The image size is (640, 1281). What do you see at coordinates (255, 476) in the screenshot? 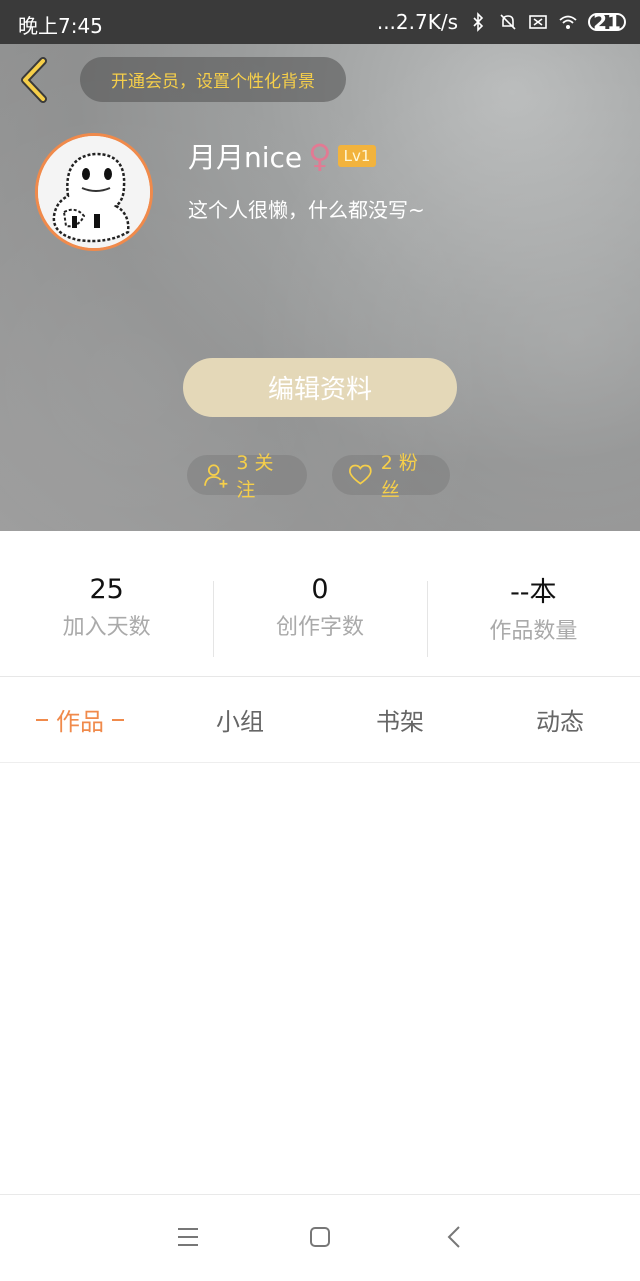
I see `following-label: 3 关注` at bounding box center [255, 476].